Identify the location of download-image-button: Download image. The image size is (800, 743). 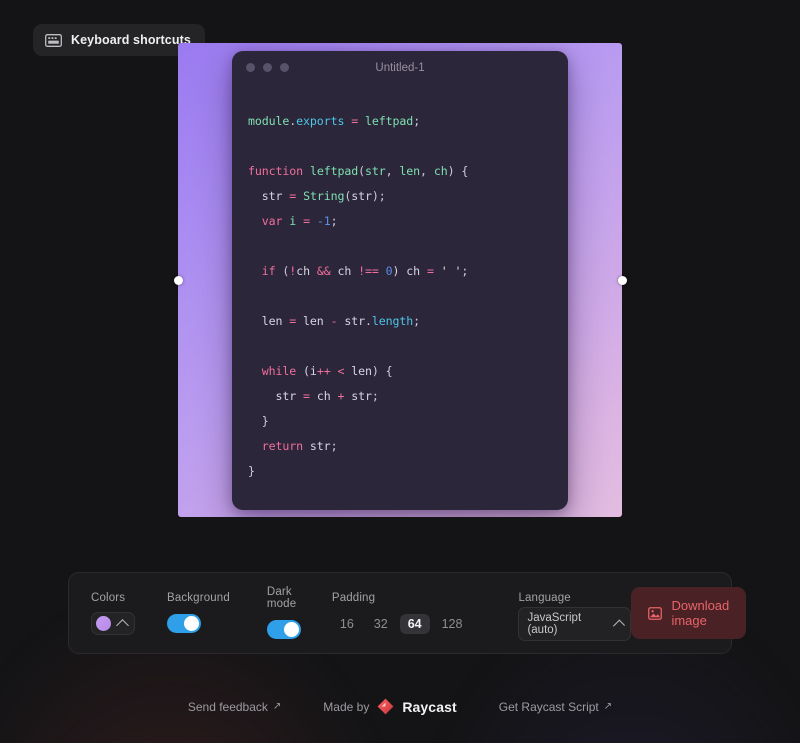
(689, 613).